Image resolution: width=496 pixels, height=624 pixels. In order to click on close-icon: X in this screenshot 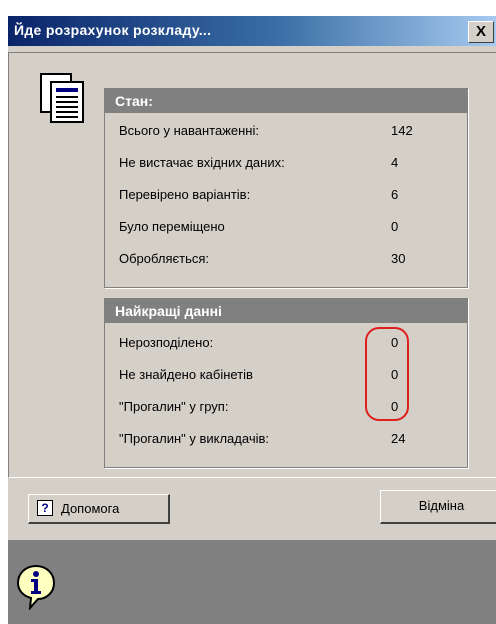, I will do `click(480, 31)`.